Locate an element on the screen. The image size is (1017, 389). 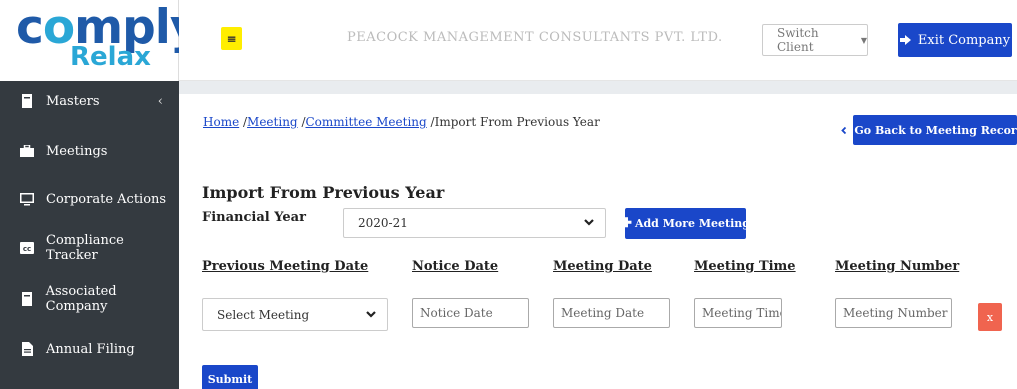
sidebar-item-masters: Masters ‹ is located at coordinates (89, 101).